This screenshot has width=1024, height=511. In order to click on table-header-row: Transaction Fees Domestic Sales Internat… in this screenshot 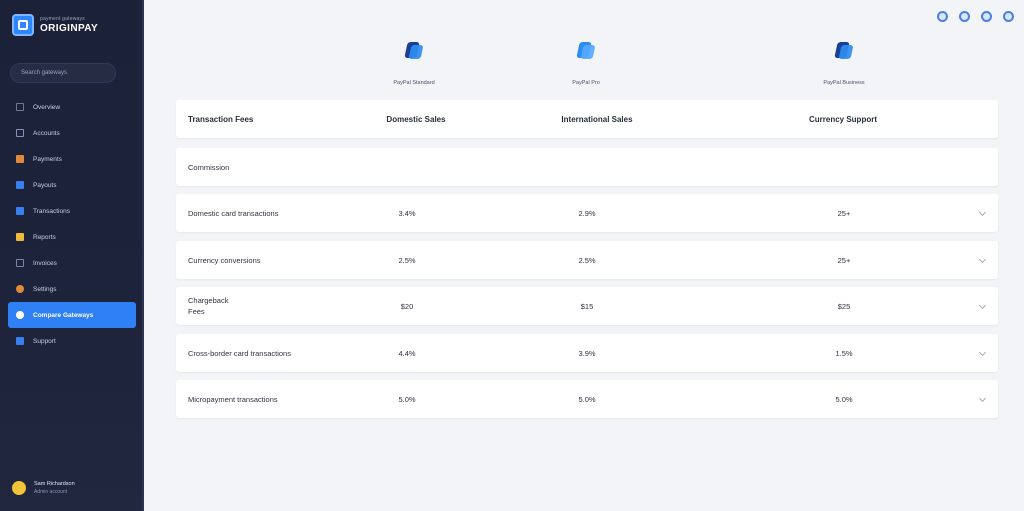, I will do `click(587, 119)`.